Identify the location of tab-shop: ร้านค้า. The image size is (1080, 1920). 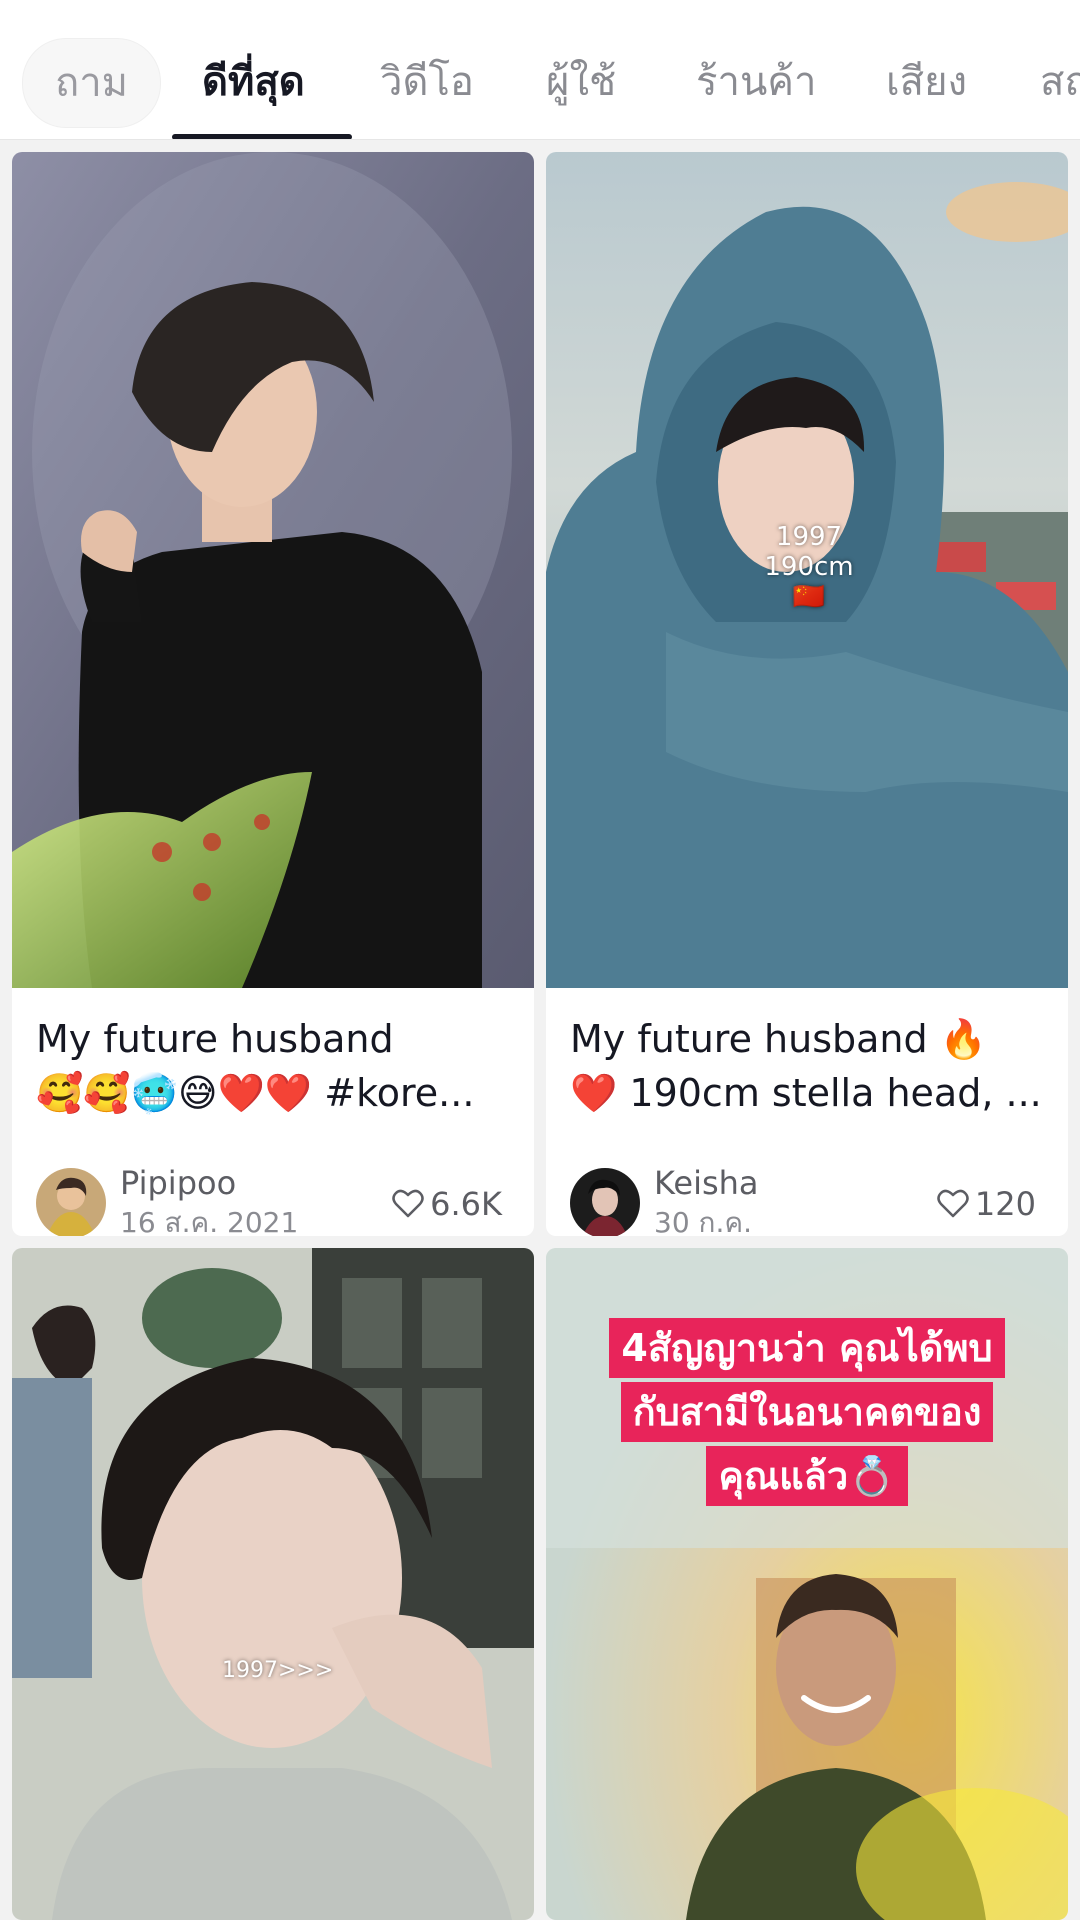
(756, 82).